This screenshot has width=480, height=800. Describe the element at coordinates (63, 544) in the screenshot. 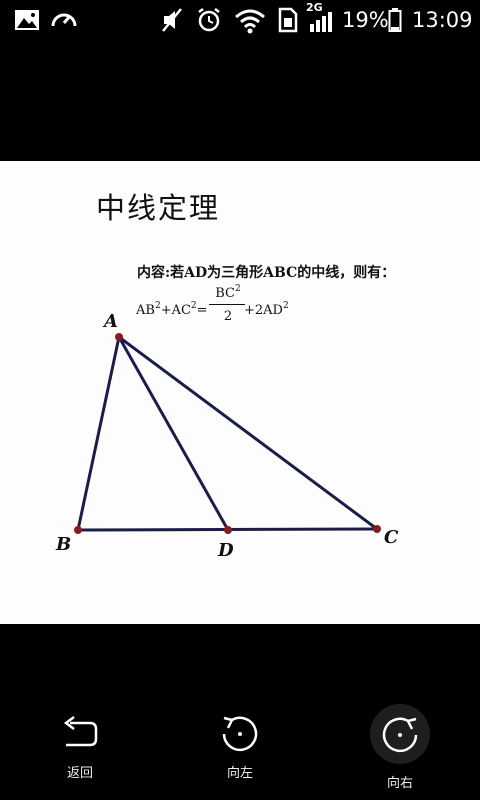

I see `vertex-label-b: B` at that location.